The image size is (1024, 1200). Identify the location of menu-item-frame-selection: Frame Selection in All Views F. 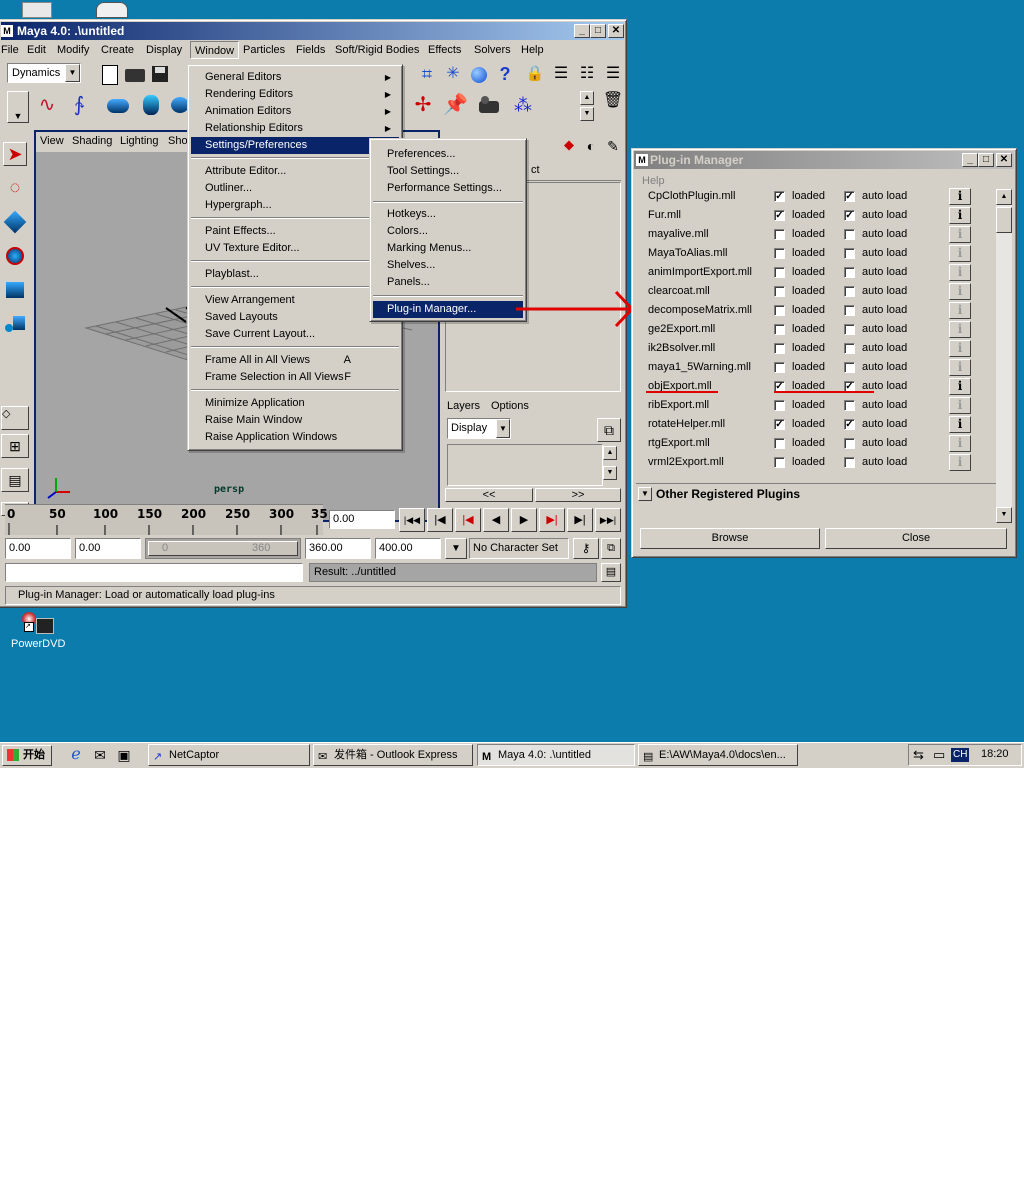
(295, 377).